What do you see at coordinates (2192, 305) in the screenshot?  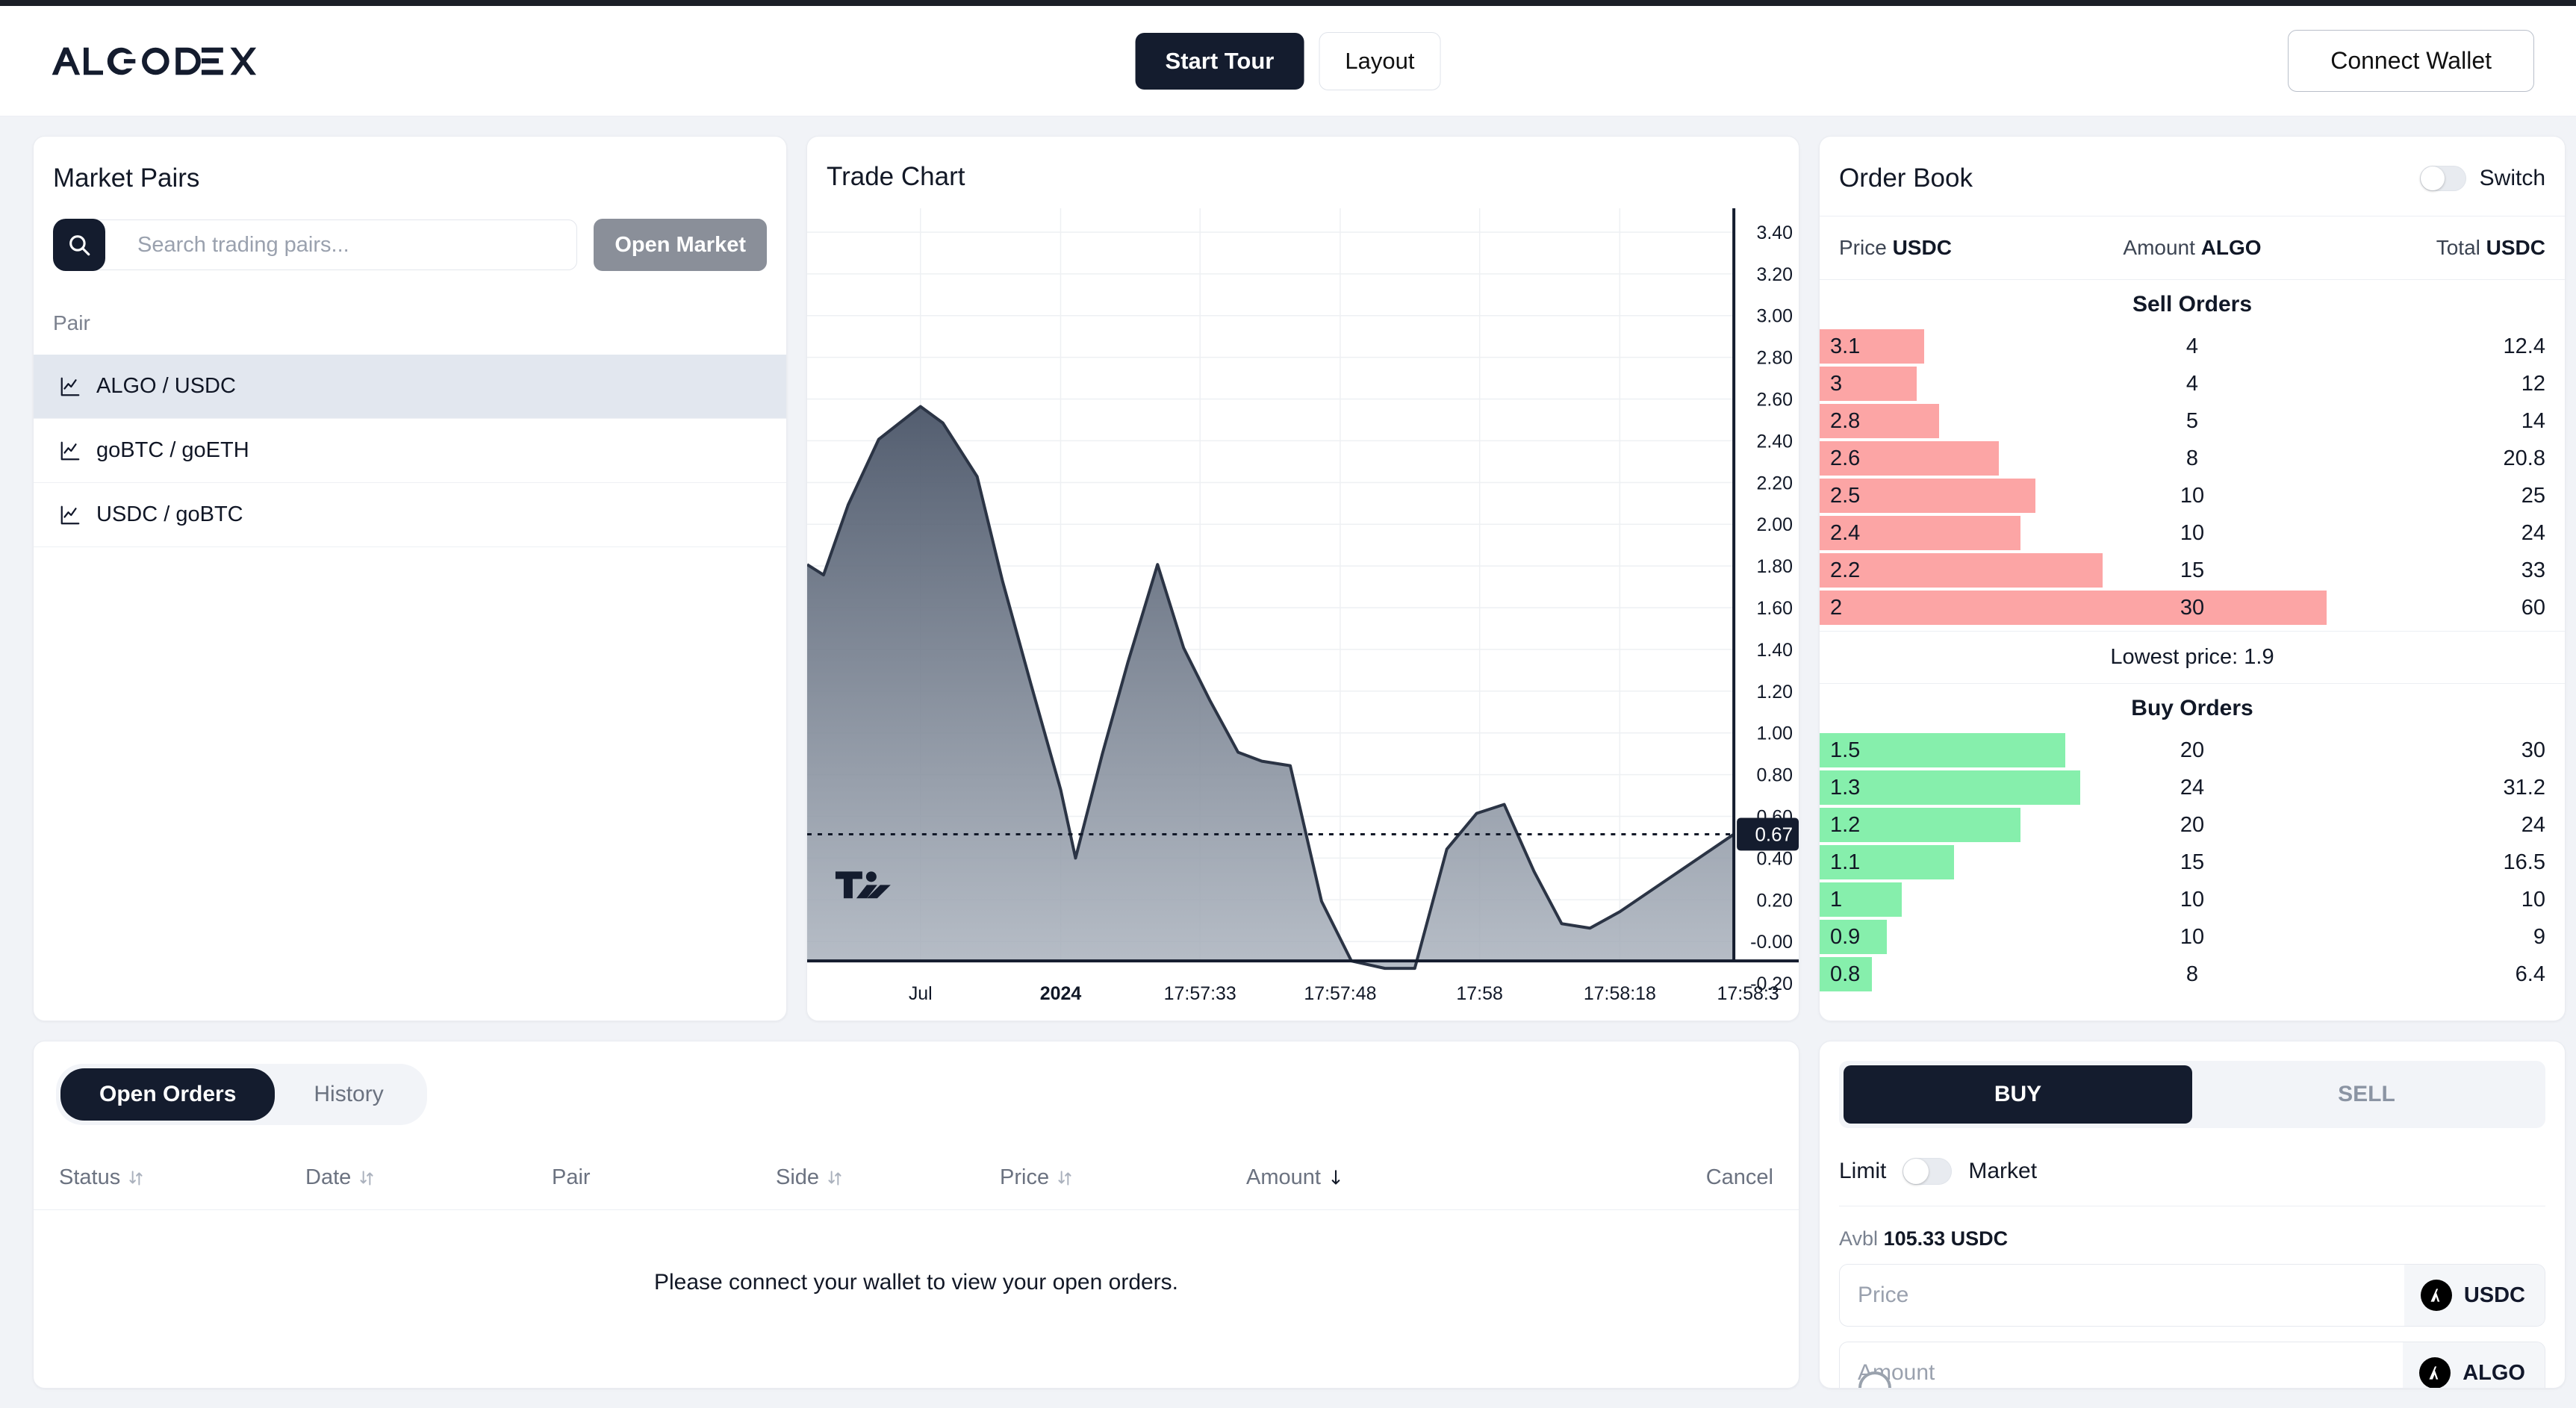 I see `sell-orders-title: Sell Orders` at bounding box center [2192, 305].